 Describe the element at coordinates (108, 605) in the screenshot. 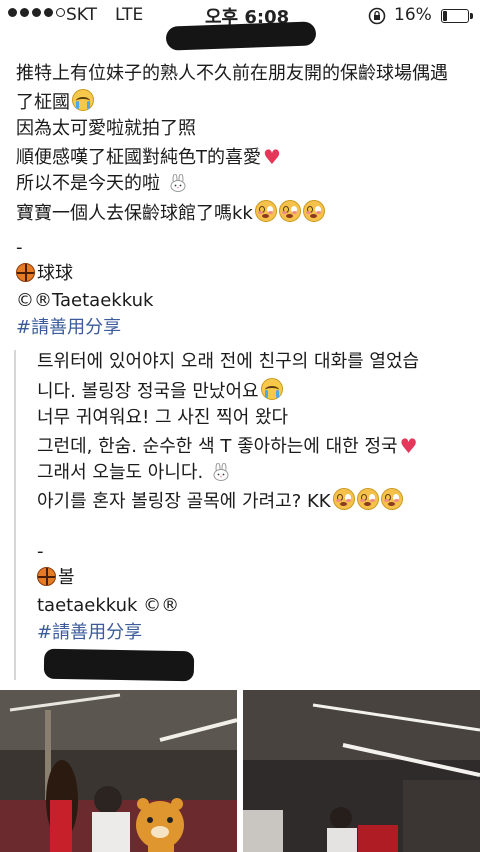

I see `quote-copyright: taetaekkuk ©®` at that location.